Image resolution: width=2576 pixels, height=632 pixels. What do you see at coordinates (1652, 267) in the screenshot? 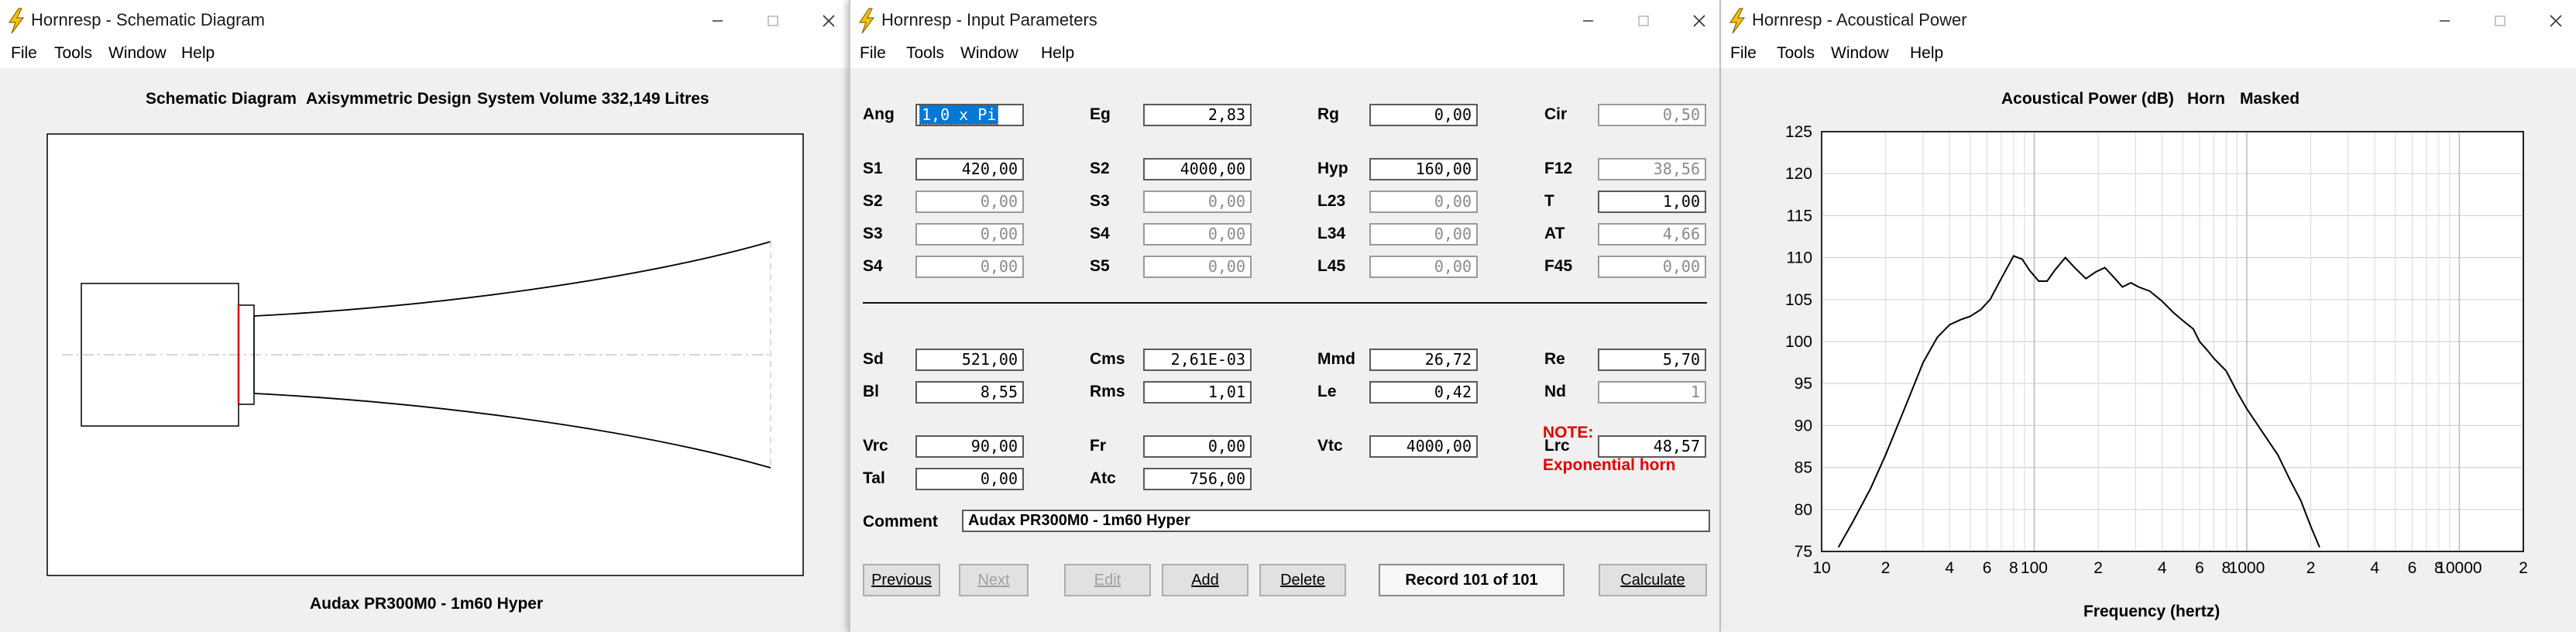
I see `param-input-f45-19: 0,00` at bounding box center [1652, 267].